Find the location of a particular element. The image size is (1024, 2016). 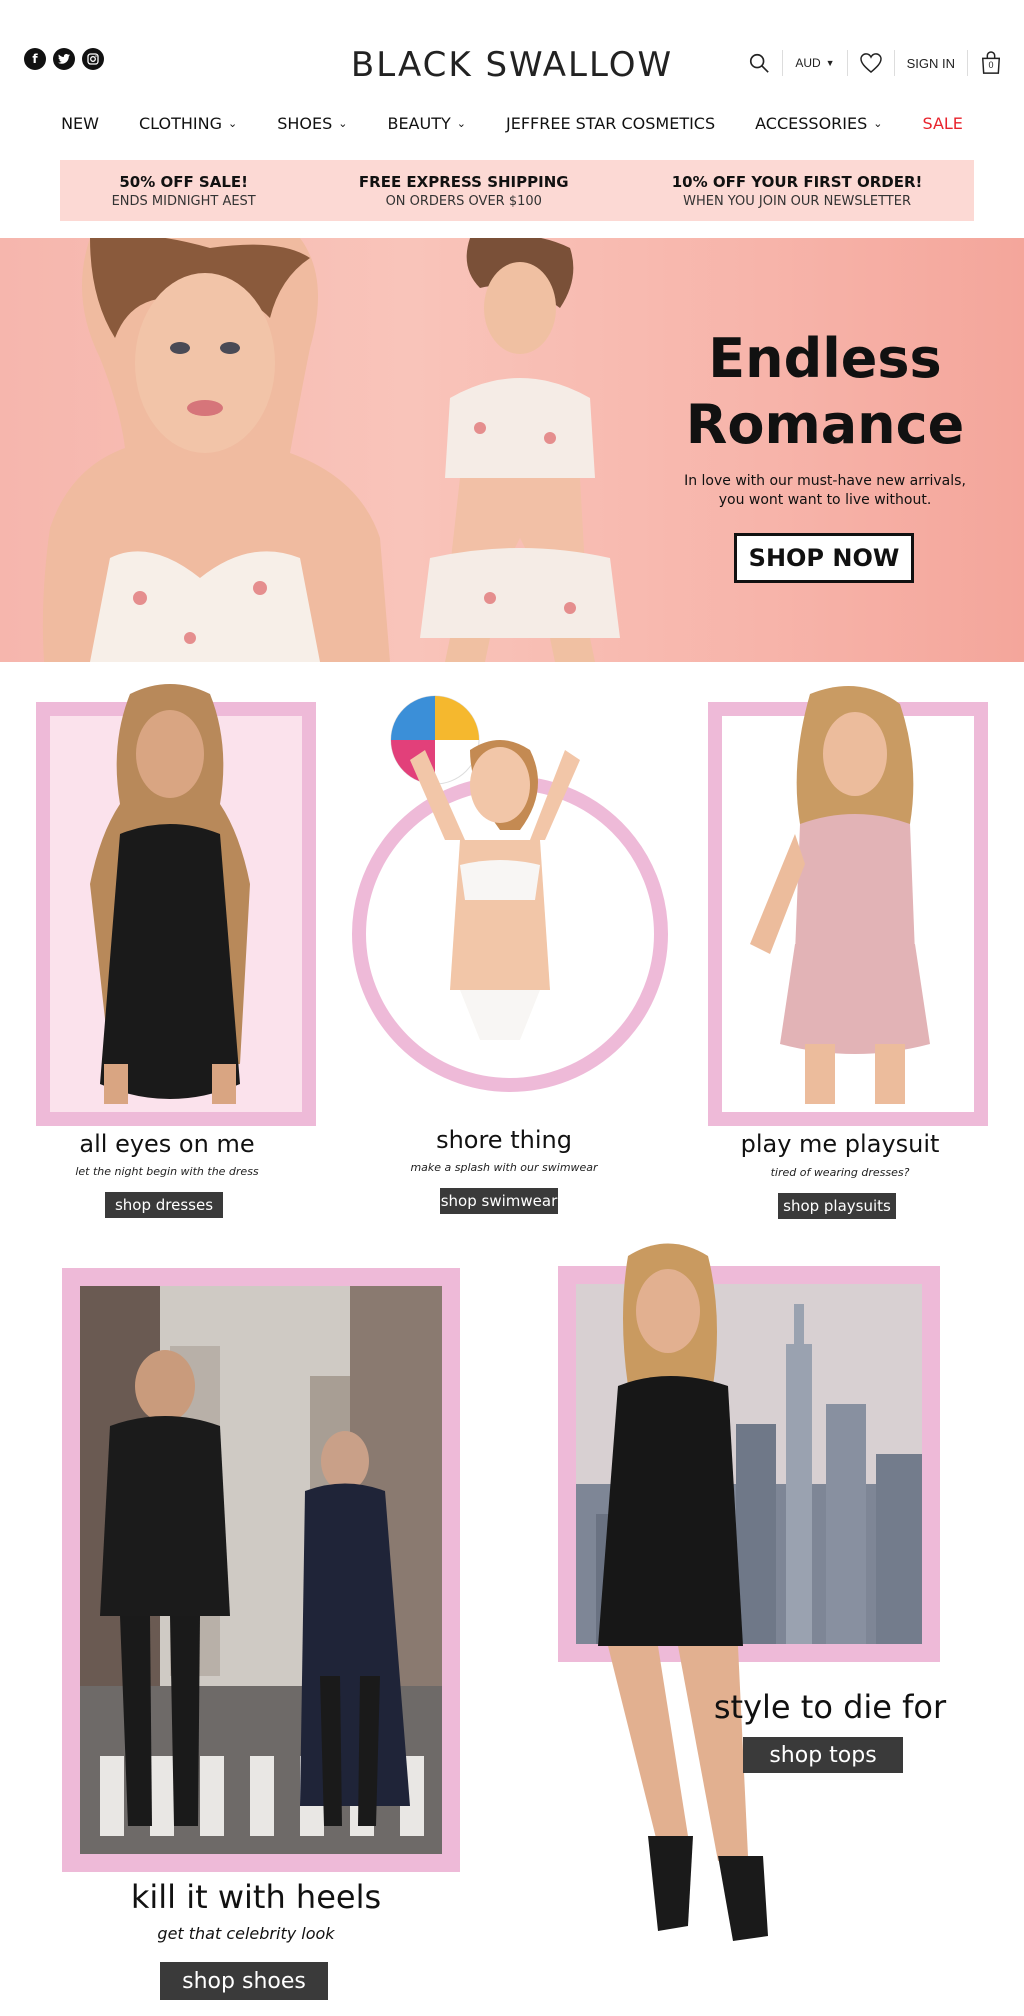

cart-count: 0 is located at coordinates (991, 65).